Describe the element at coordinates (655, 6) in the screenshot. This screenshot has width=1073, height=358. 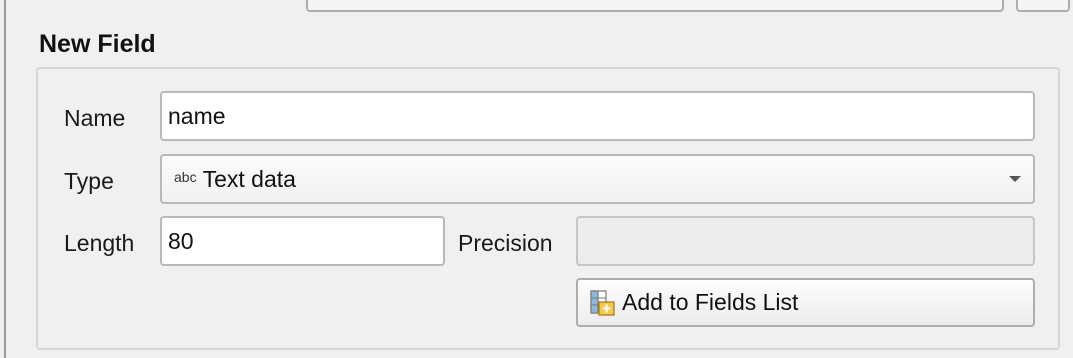
I see `top-cut-off-field` at that location.